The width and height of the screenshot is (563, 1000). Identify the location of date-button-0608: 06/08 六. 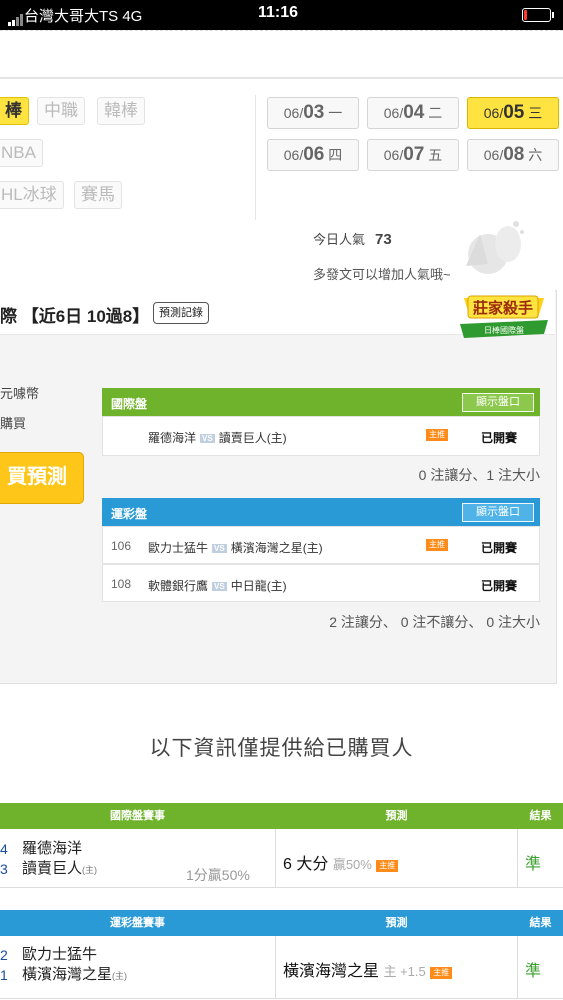
(513, 155).